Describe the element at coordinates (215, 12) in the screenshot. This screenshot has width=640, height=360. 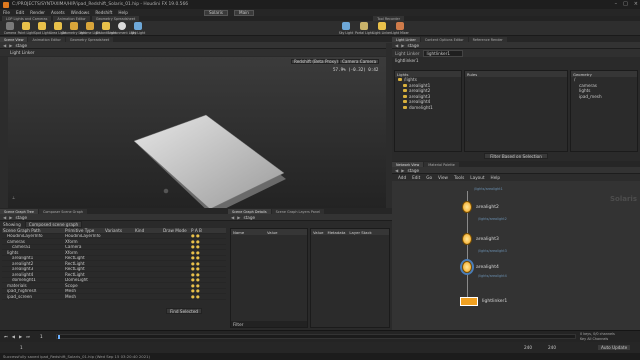
I see `desktop-select: Solaris` at that location.